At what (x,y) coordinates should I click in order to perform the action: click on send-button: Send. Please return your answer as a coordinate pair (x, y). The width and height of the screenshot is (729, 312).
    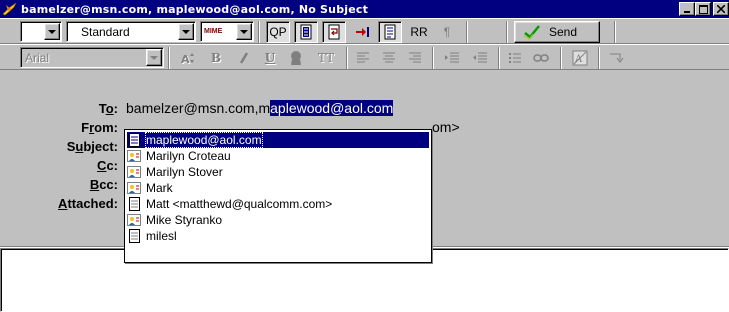
    Looking at the image, I should click on (557, 32).